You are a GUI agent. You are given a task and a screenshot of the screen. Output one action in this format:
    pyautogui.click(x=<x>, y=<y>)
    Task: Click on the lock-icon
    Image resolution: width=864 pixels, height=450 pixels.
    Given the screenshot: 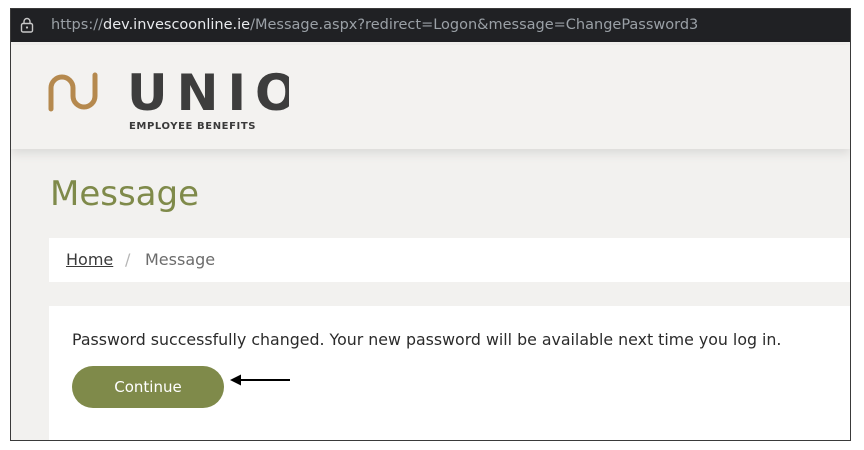 What is the action you would take?
    pyautogui.click(x=27, y=25)
    